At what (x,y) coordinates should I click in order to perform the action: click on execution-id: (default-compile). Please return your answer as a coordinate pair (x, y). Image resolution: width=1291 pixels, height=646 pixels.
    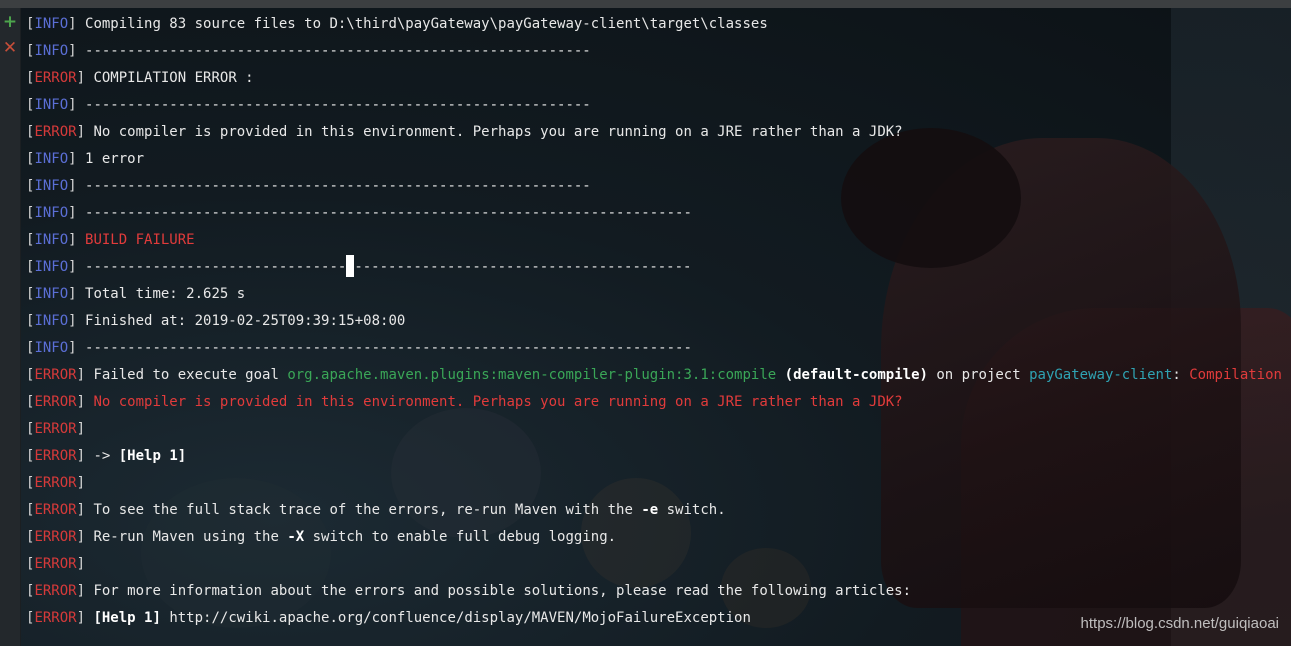
    Looking at the image, I should click on (856, 375).